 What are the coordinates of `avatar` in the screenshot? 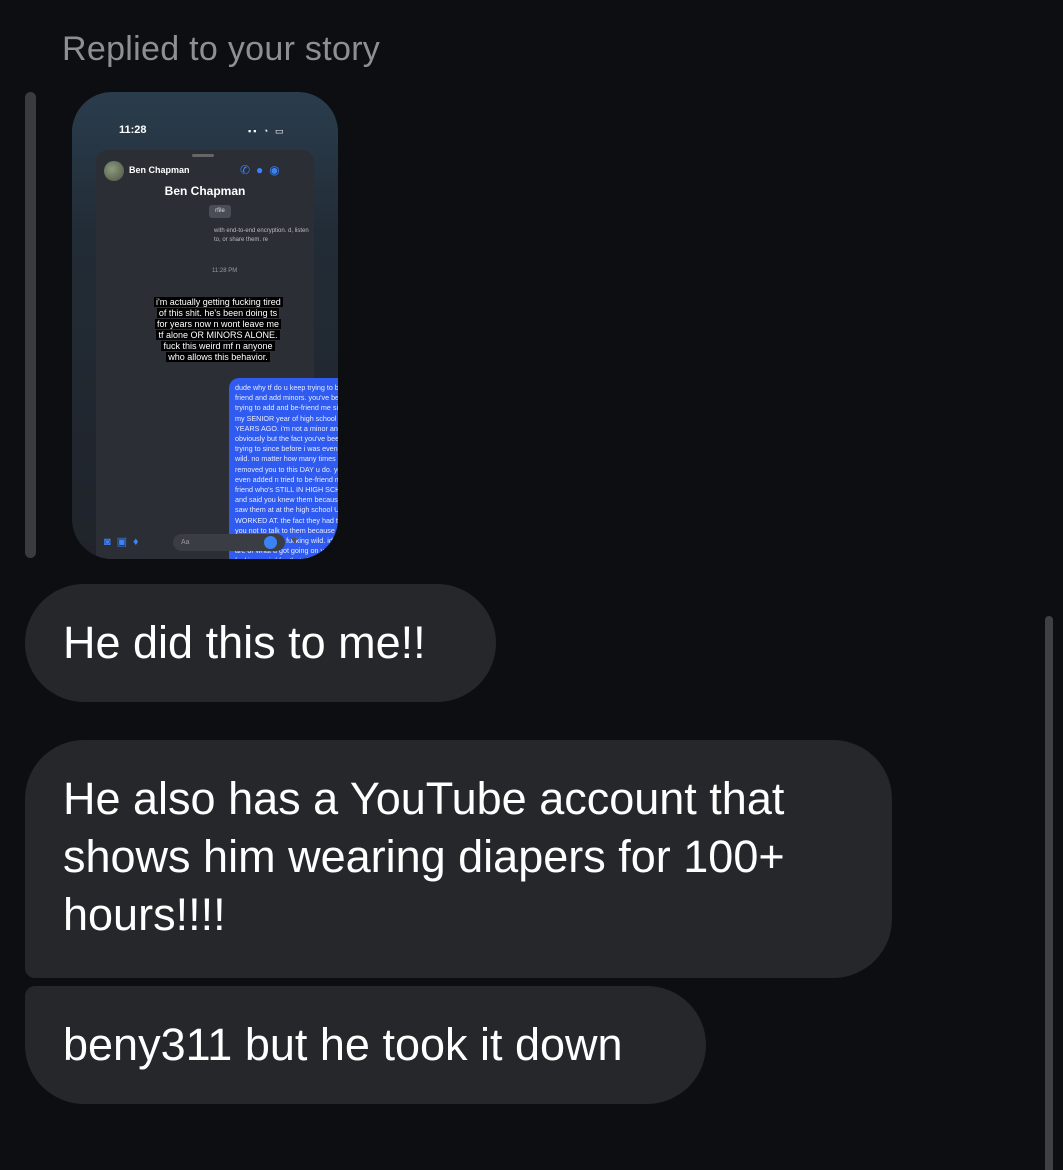 It's located at (114, 171).